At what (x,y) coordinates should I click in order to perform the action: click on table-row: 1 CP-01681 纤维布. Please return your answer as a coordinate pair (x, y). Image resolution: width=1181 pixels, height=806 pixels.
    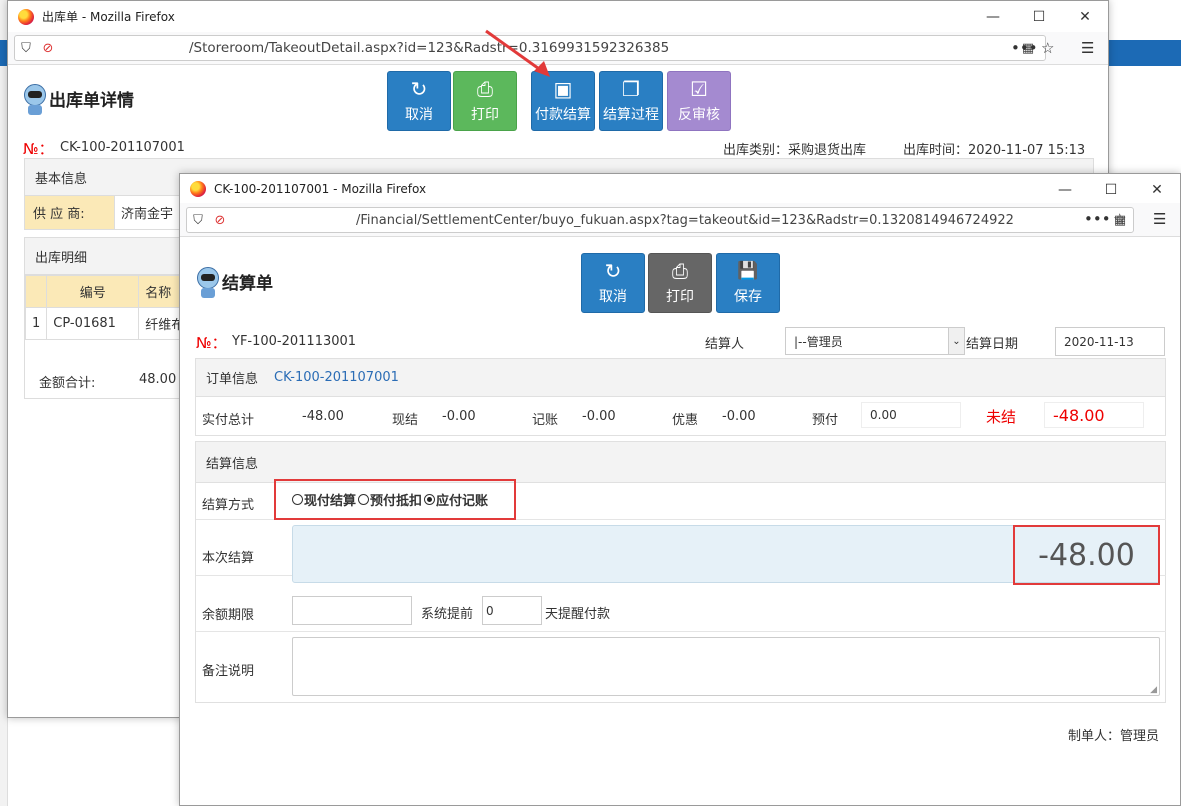
    Looking at the image, I should click on (112, 323).